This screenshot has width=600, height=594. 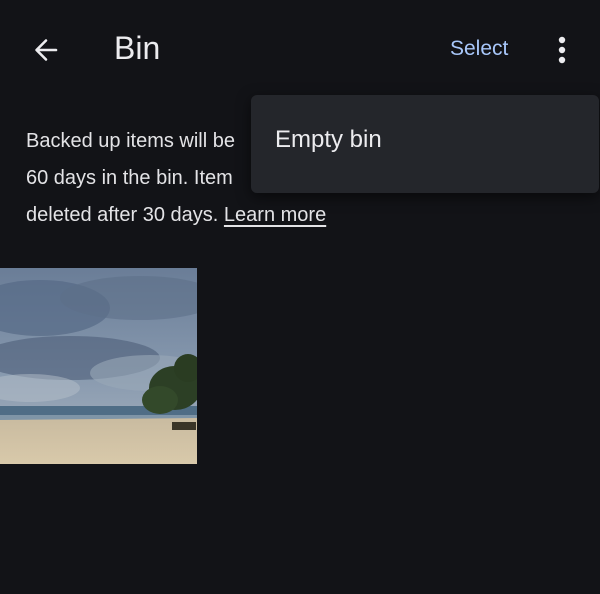 I want to click on info-line-3: deleted after 30 days. Learn more, so click(x=306, y=215).